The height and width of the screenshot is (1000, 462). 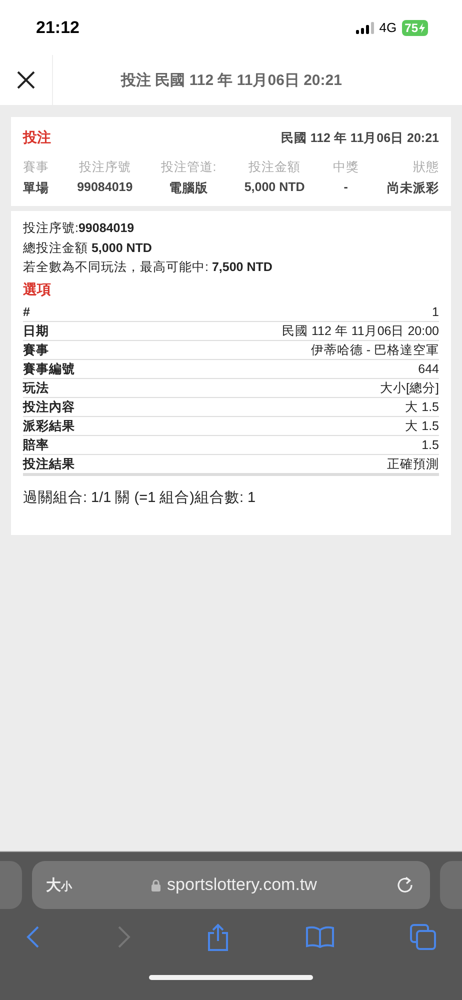 What do you see at coordinates (412, 188) in the screenshot?
I see `column-value: 尚未派彩` at bounding box center [412, 188].